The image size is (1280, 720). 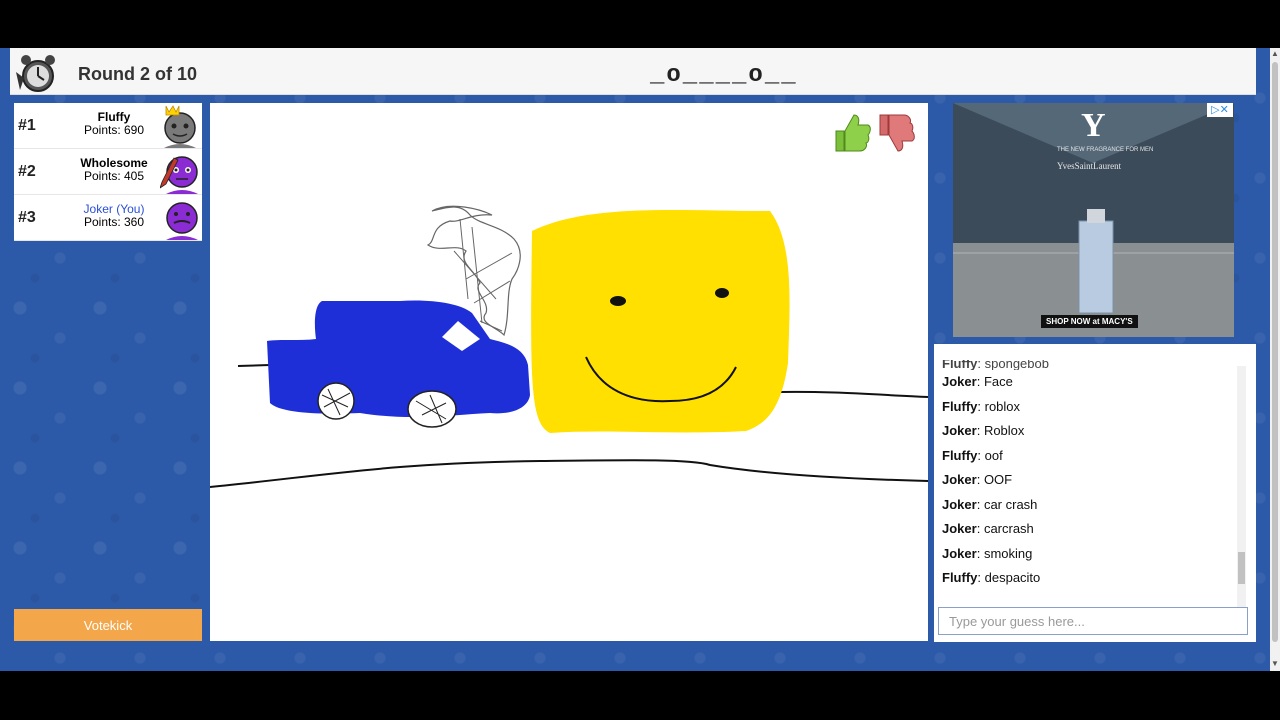 What do you see at coordinates (724, 75) in the screenshot?
I see `word-hint: _o____o__` at bounding box center [724, 75].